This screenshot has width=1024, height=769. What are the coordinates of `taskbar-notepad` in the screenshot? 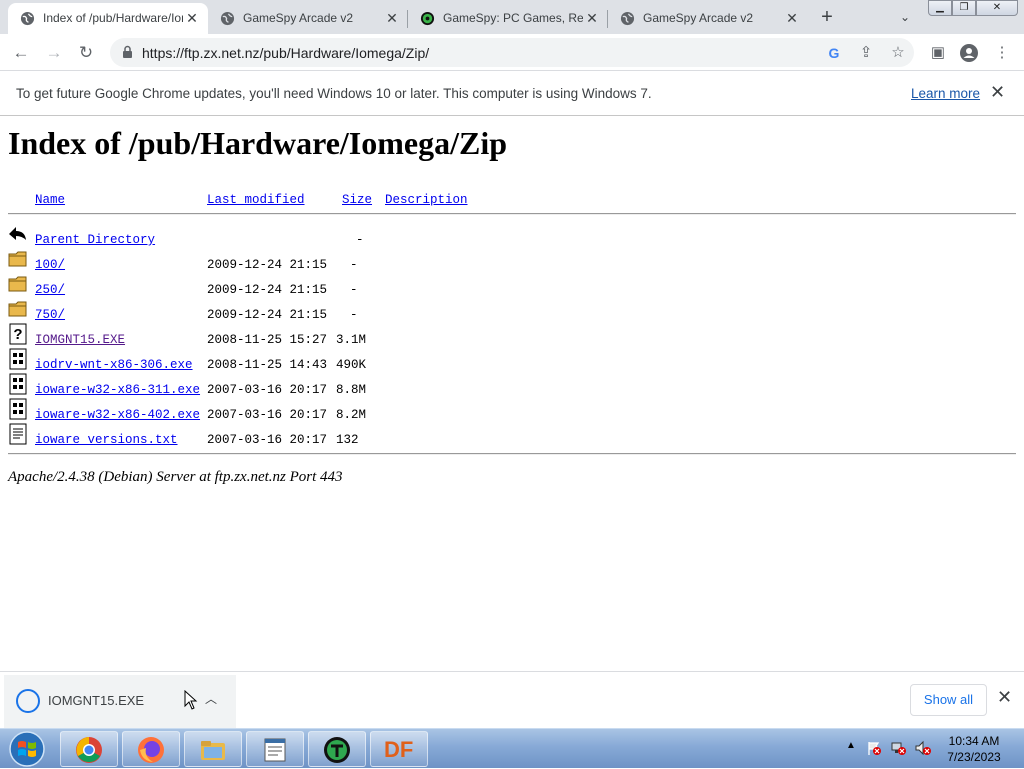 It's located at (275, 749).